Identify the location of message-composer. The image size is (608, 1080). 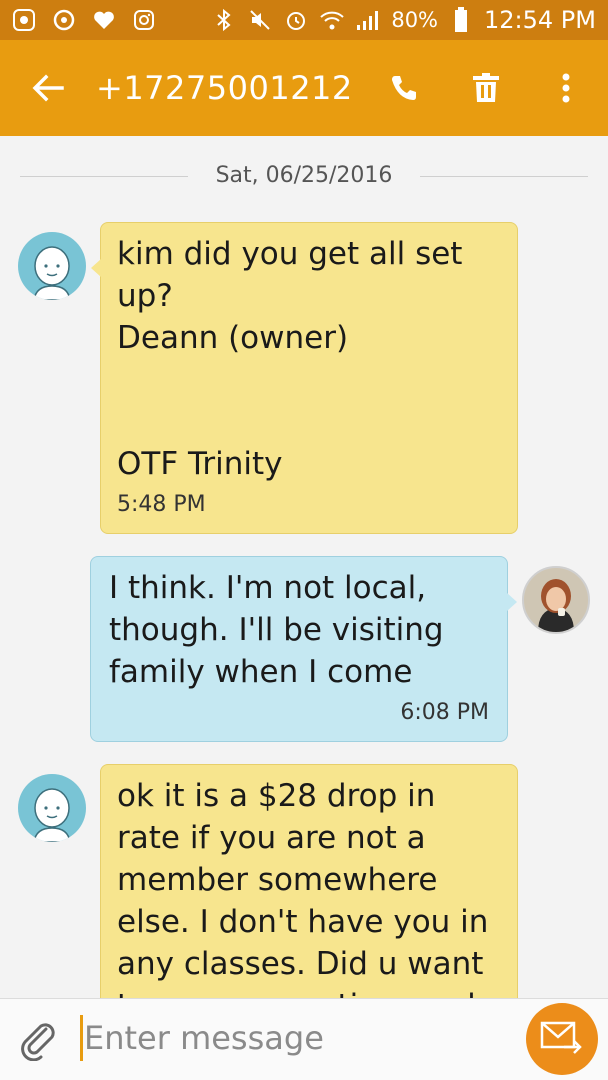
(304, 1039).